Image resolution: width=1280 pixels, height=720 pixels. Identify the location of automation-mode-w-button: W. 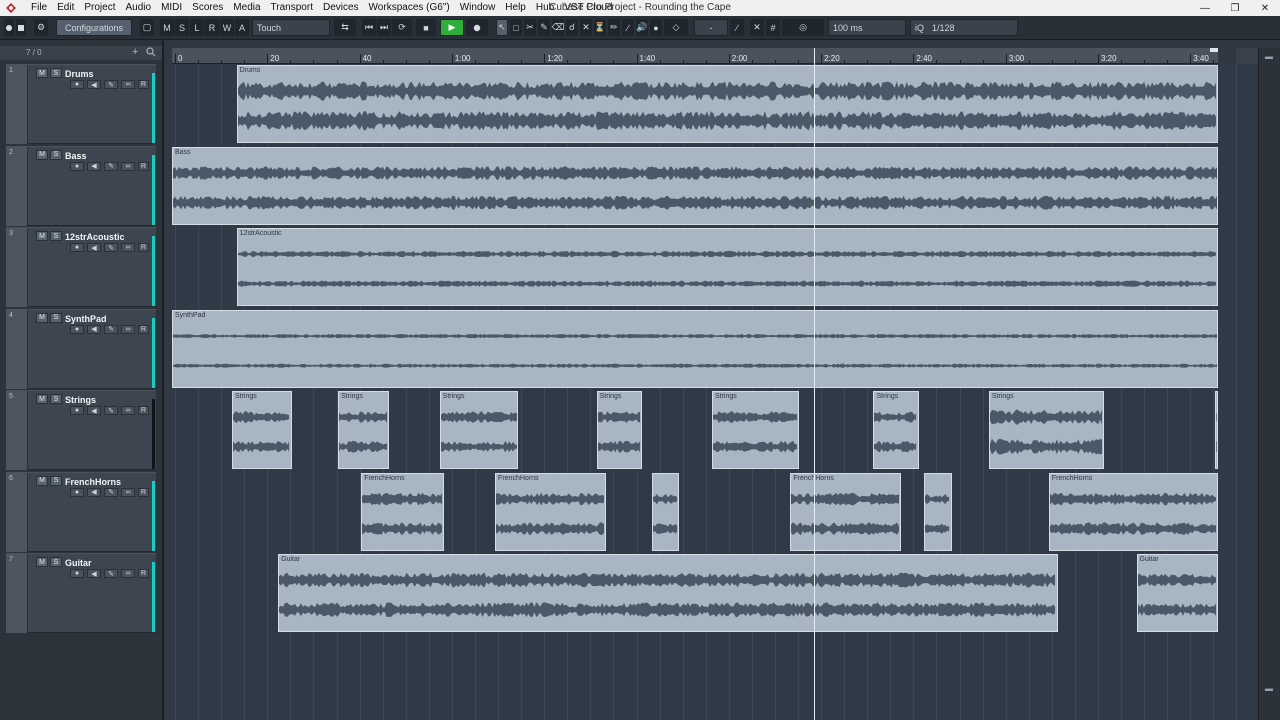
(227, 27).